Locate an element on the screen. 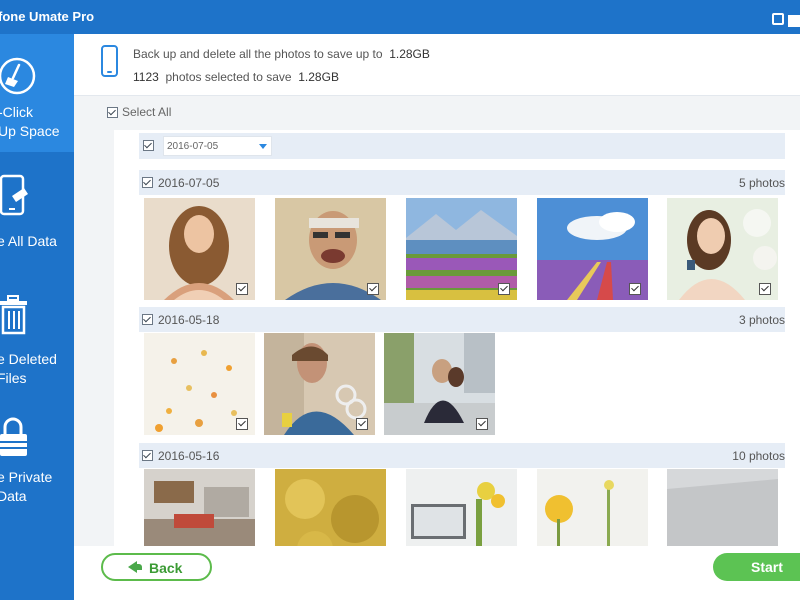 The height and width of the screenshot is (600, 800). sidebar-item-erase-deleted-files: e Deleted Files is located at coordinates (37, 329).